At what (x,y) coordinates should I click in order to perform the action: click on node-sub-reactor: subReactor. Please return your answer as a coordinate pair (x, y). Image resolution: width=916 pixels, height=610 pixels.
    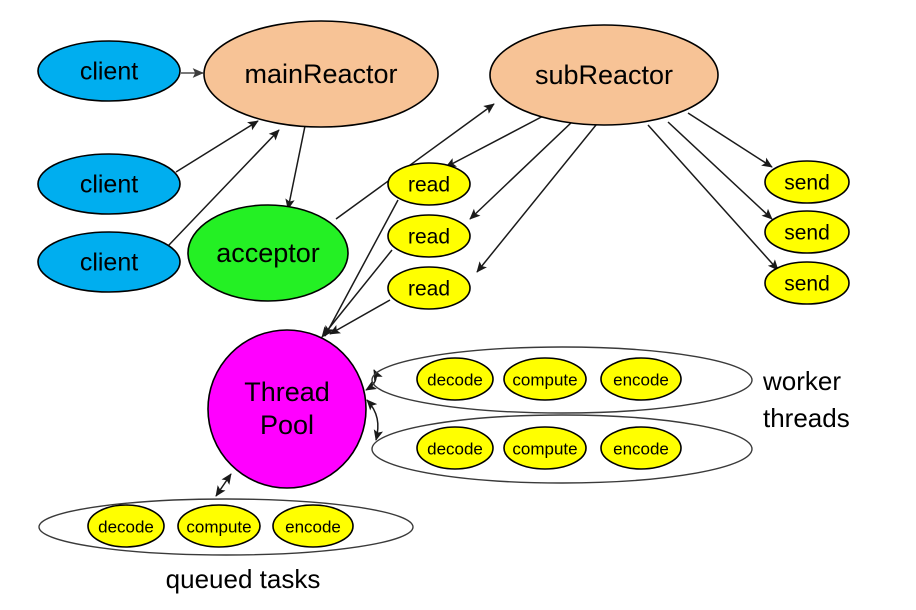
    Looking at the image, I should click on (604, 75).